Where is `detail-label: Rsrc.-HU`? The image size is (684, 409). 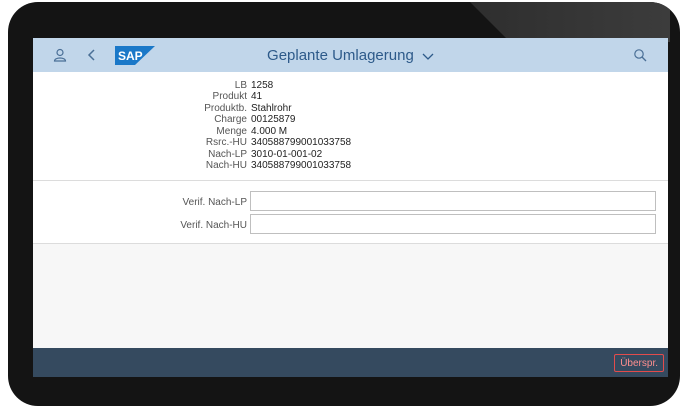
detail-label: Rsrc.-HU is located at coordinates (226, 142).